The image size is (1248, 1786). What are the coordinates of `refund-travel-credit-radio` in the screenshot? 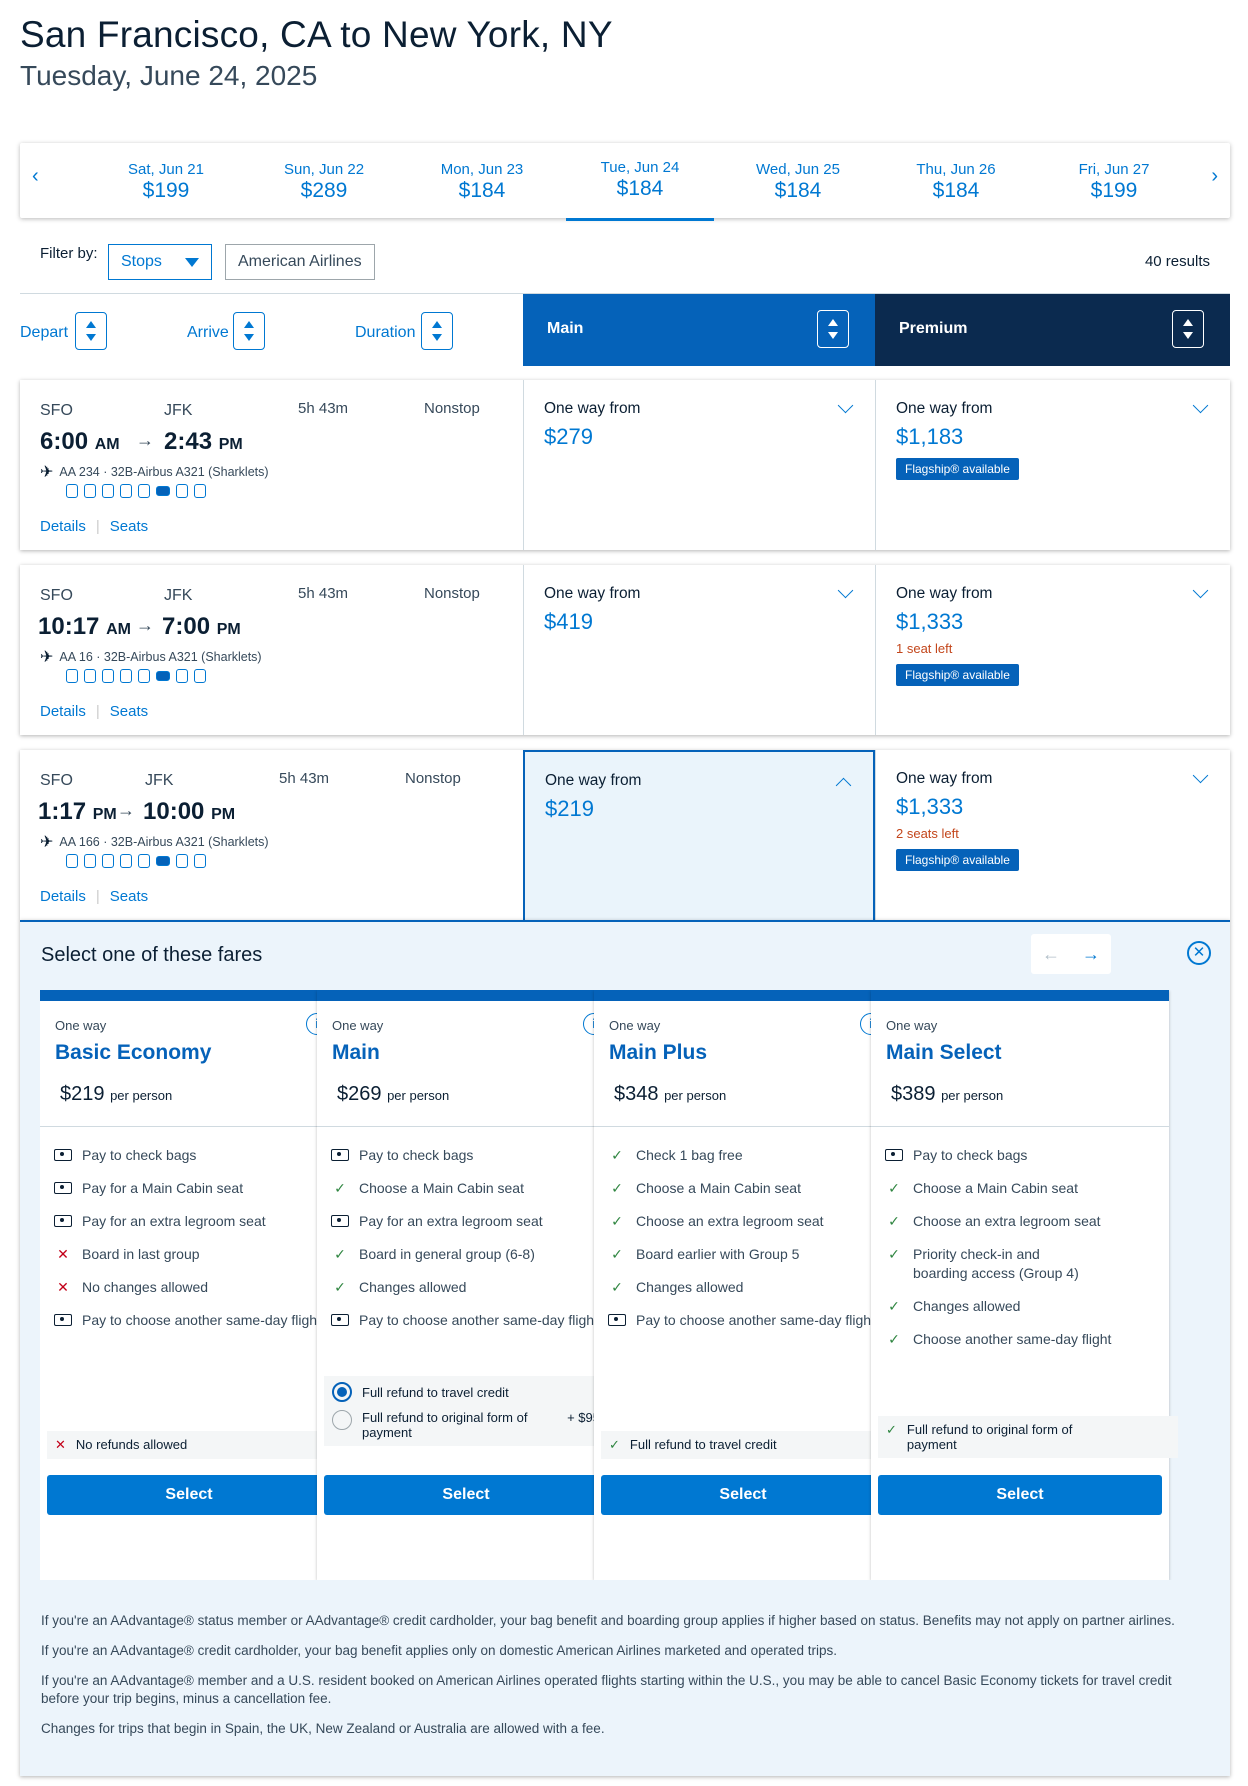 It's located at (342, 1392).